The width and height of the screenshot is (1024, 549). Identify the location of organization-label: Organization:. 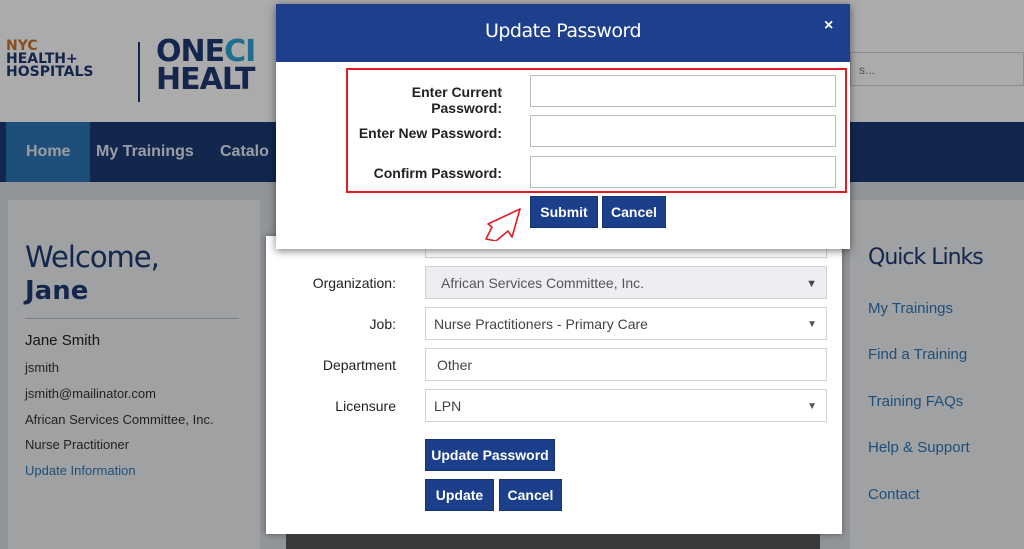
(354, 283).